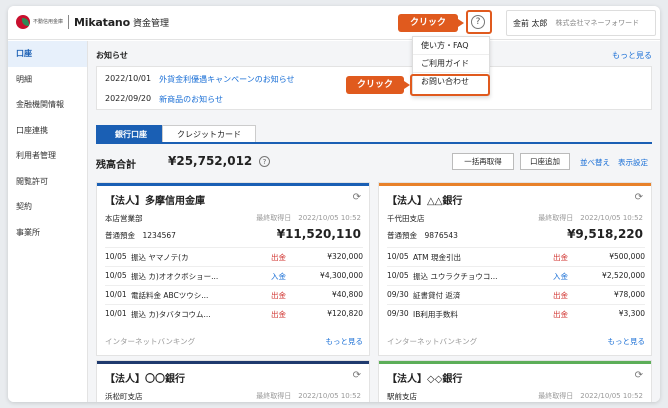 This screenshot has height=408, width=668. I want to click on tx-amount: ¥120,820, so click(345, 313).